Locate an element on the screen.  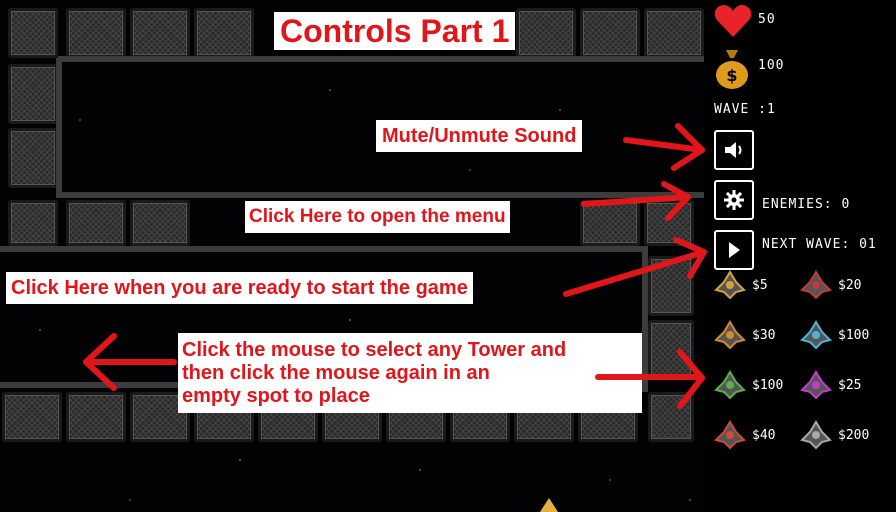
arrow-to-menu-button is located at coordinates (636, 201).